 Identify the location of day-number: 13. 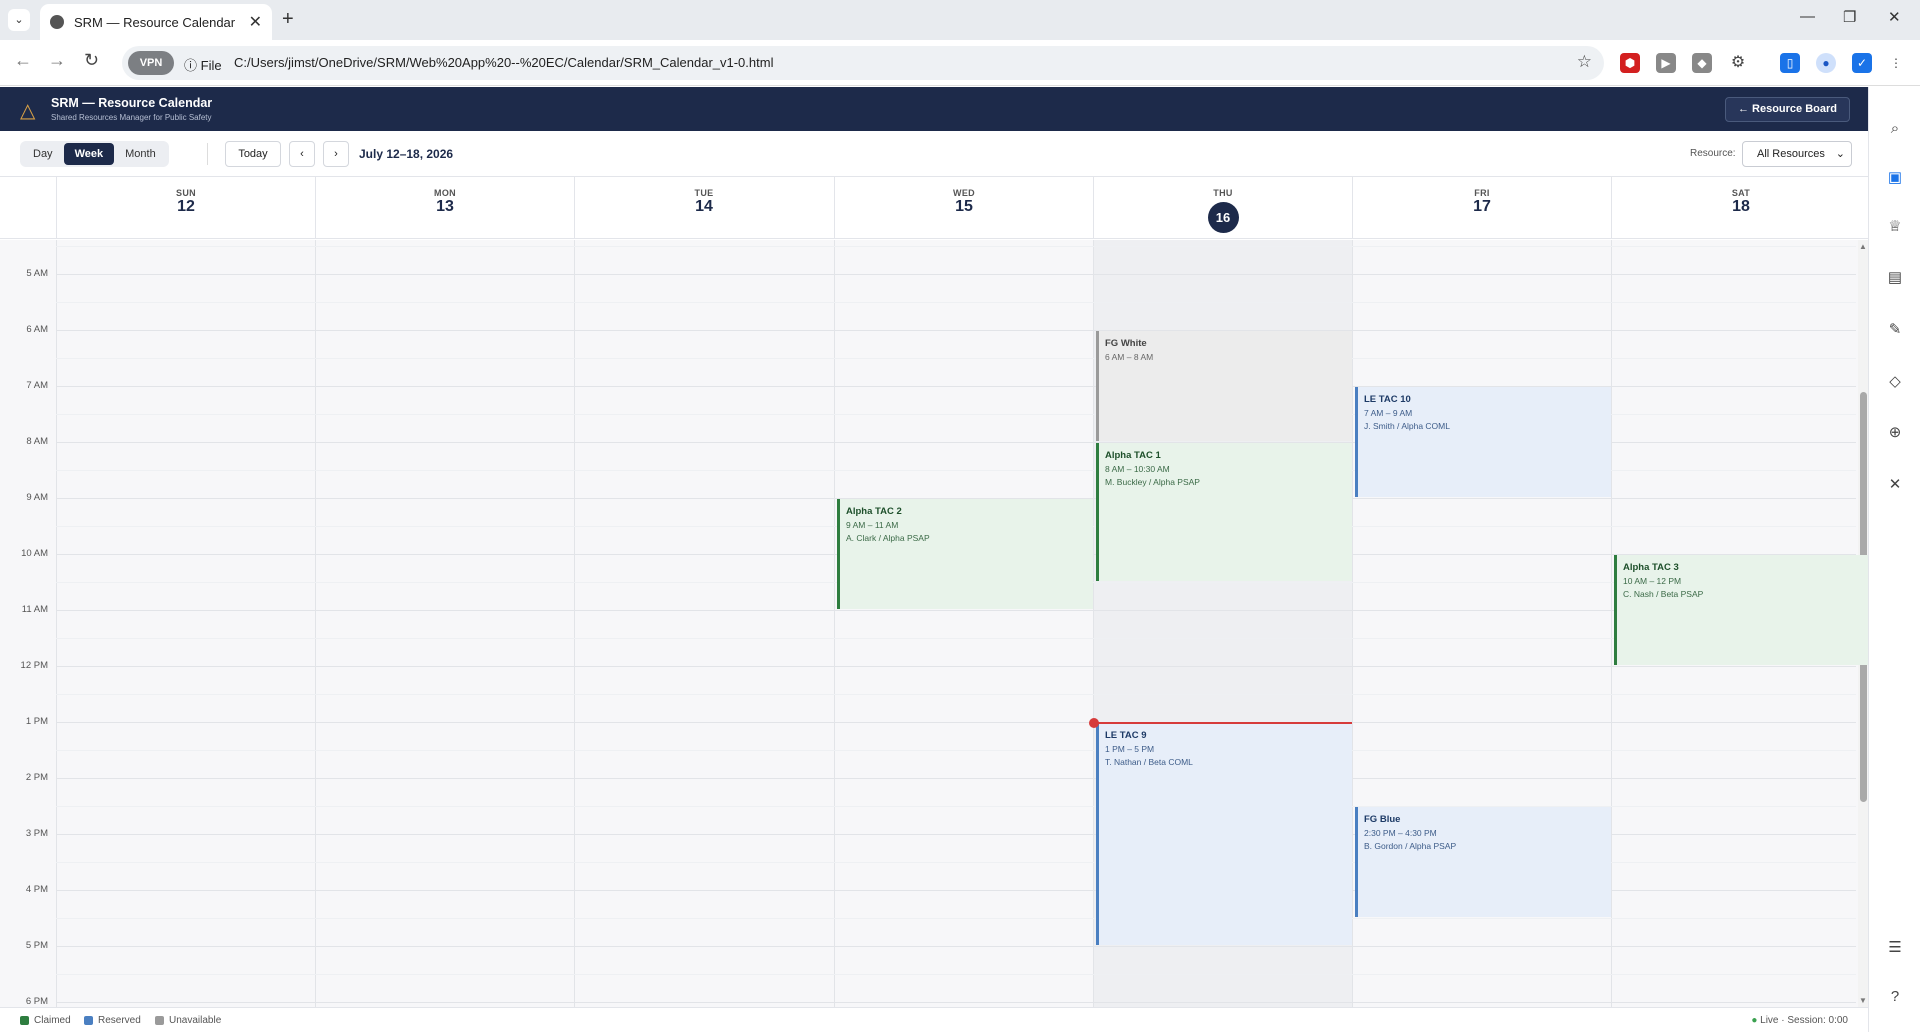
(445, 206).